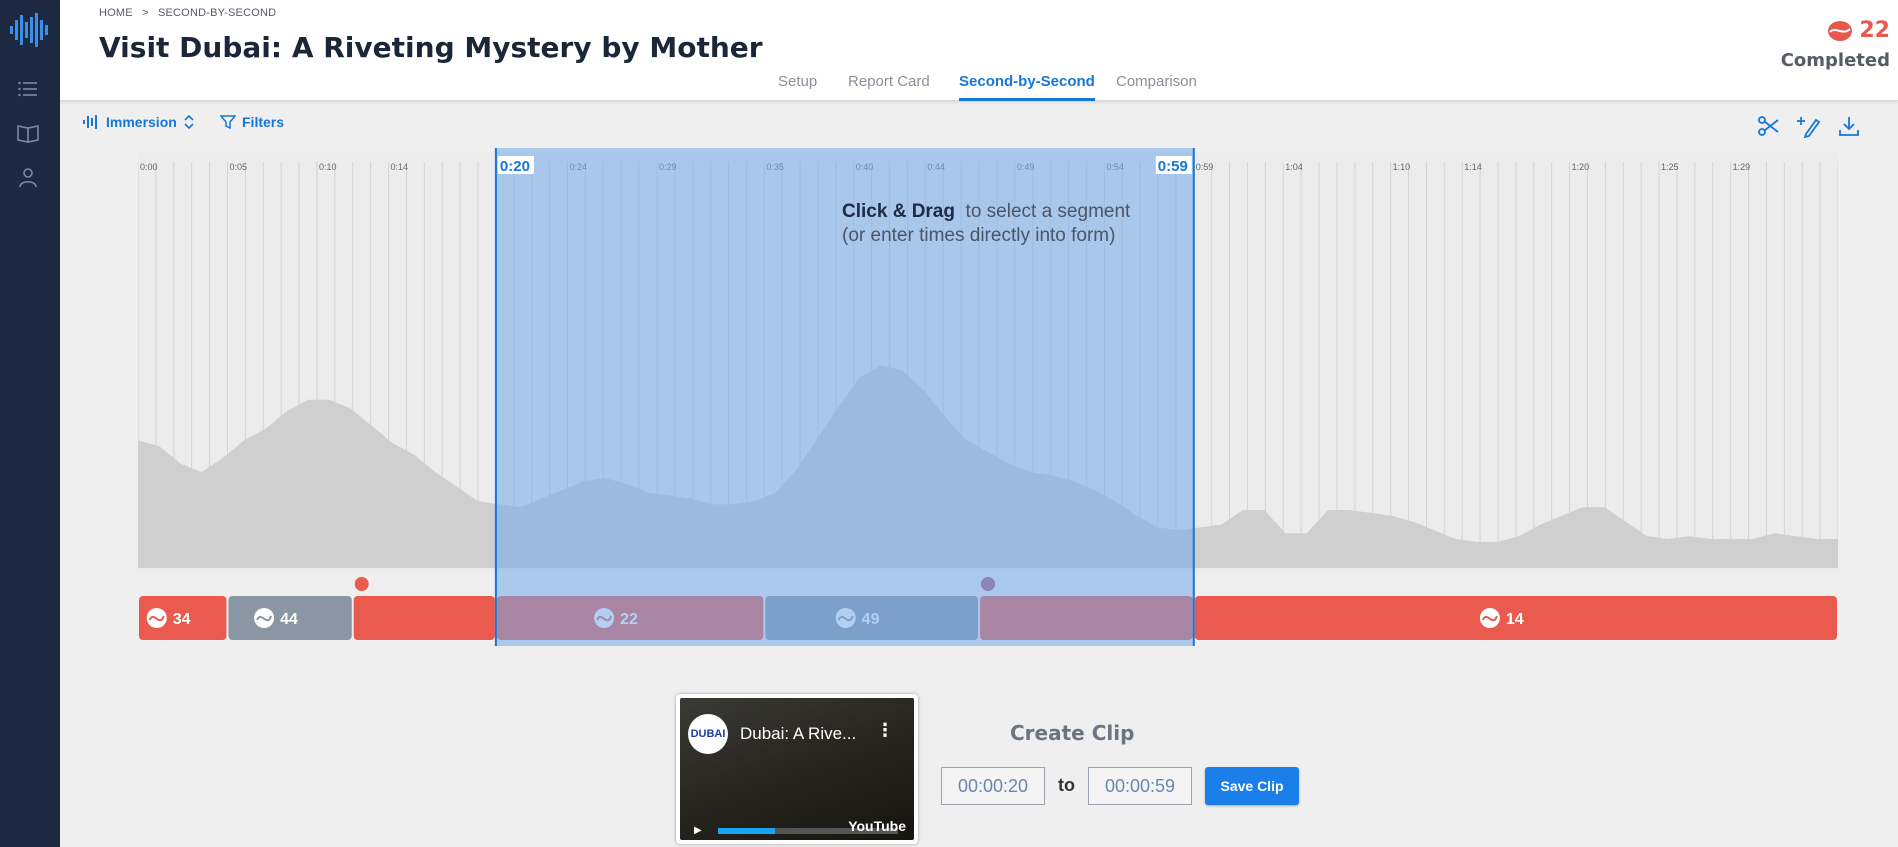 The width and height of the screenshot is (1898, 847). I want to click on time-tick-label: 0:14, so click(400, 167).